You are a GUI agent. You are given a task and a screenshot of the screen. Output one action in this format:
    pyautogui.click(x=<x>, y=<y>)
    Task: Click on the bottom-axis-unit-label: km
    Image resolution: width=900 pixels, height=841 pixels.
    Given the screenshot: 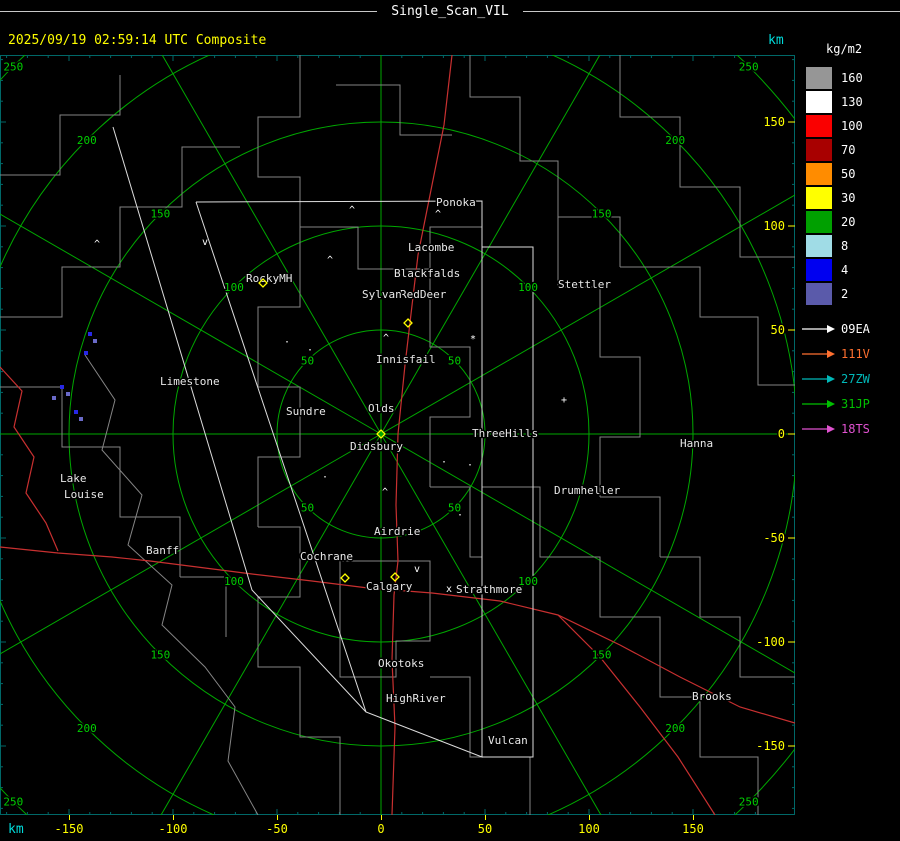 What is the action you would take?
    pyautogui.click(x=16, y=829)
    